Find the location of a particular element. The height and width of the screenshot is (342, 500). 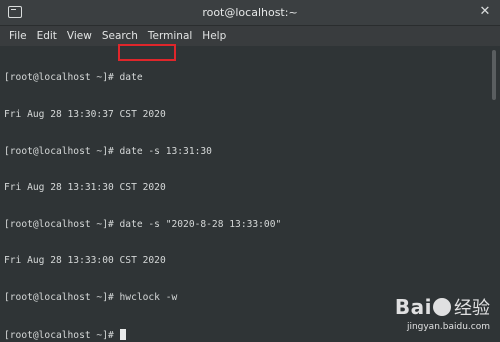

close-icon: ✕ is located at coordinates (485, 12).